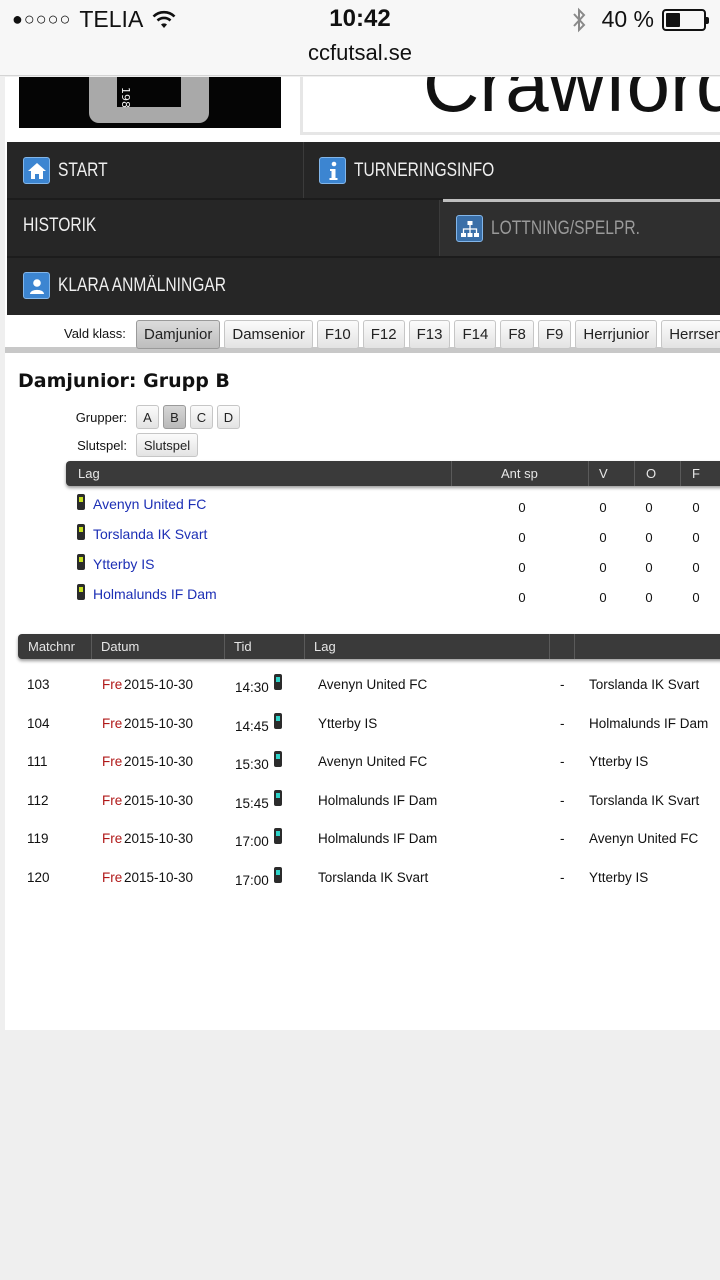 Image resolution: width=720 pixels, height=1280 pixels. I want to click on status-right: 40 %, so click(639, 19).